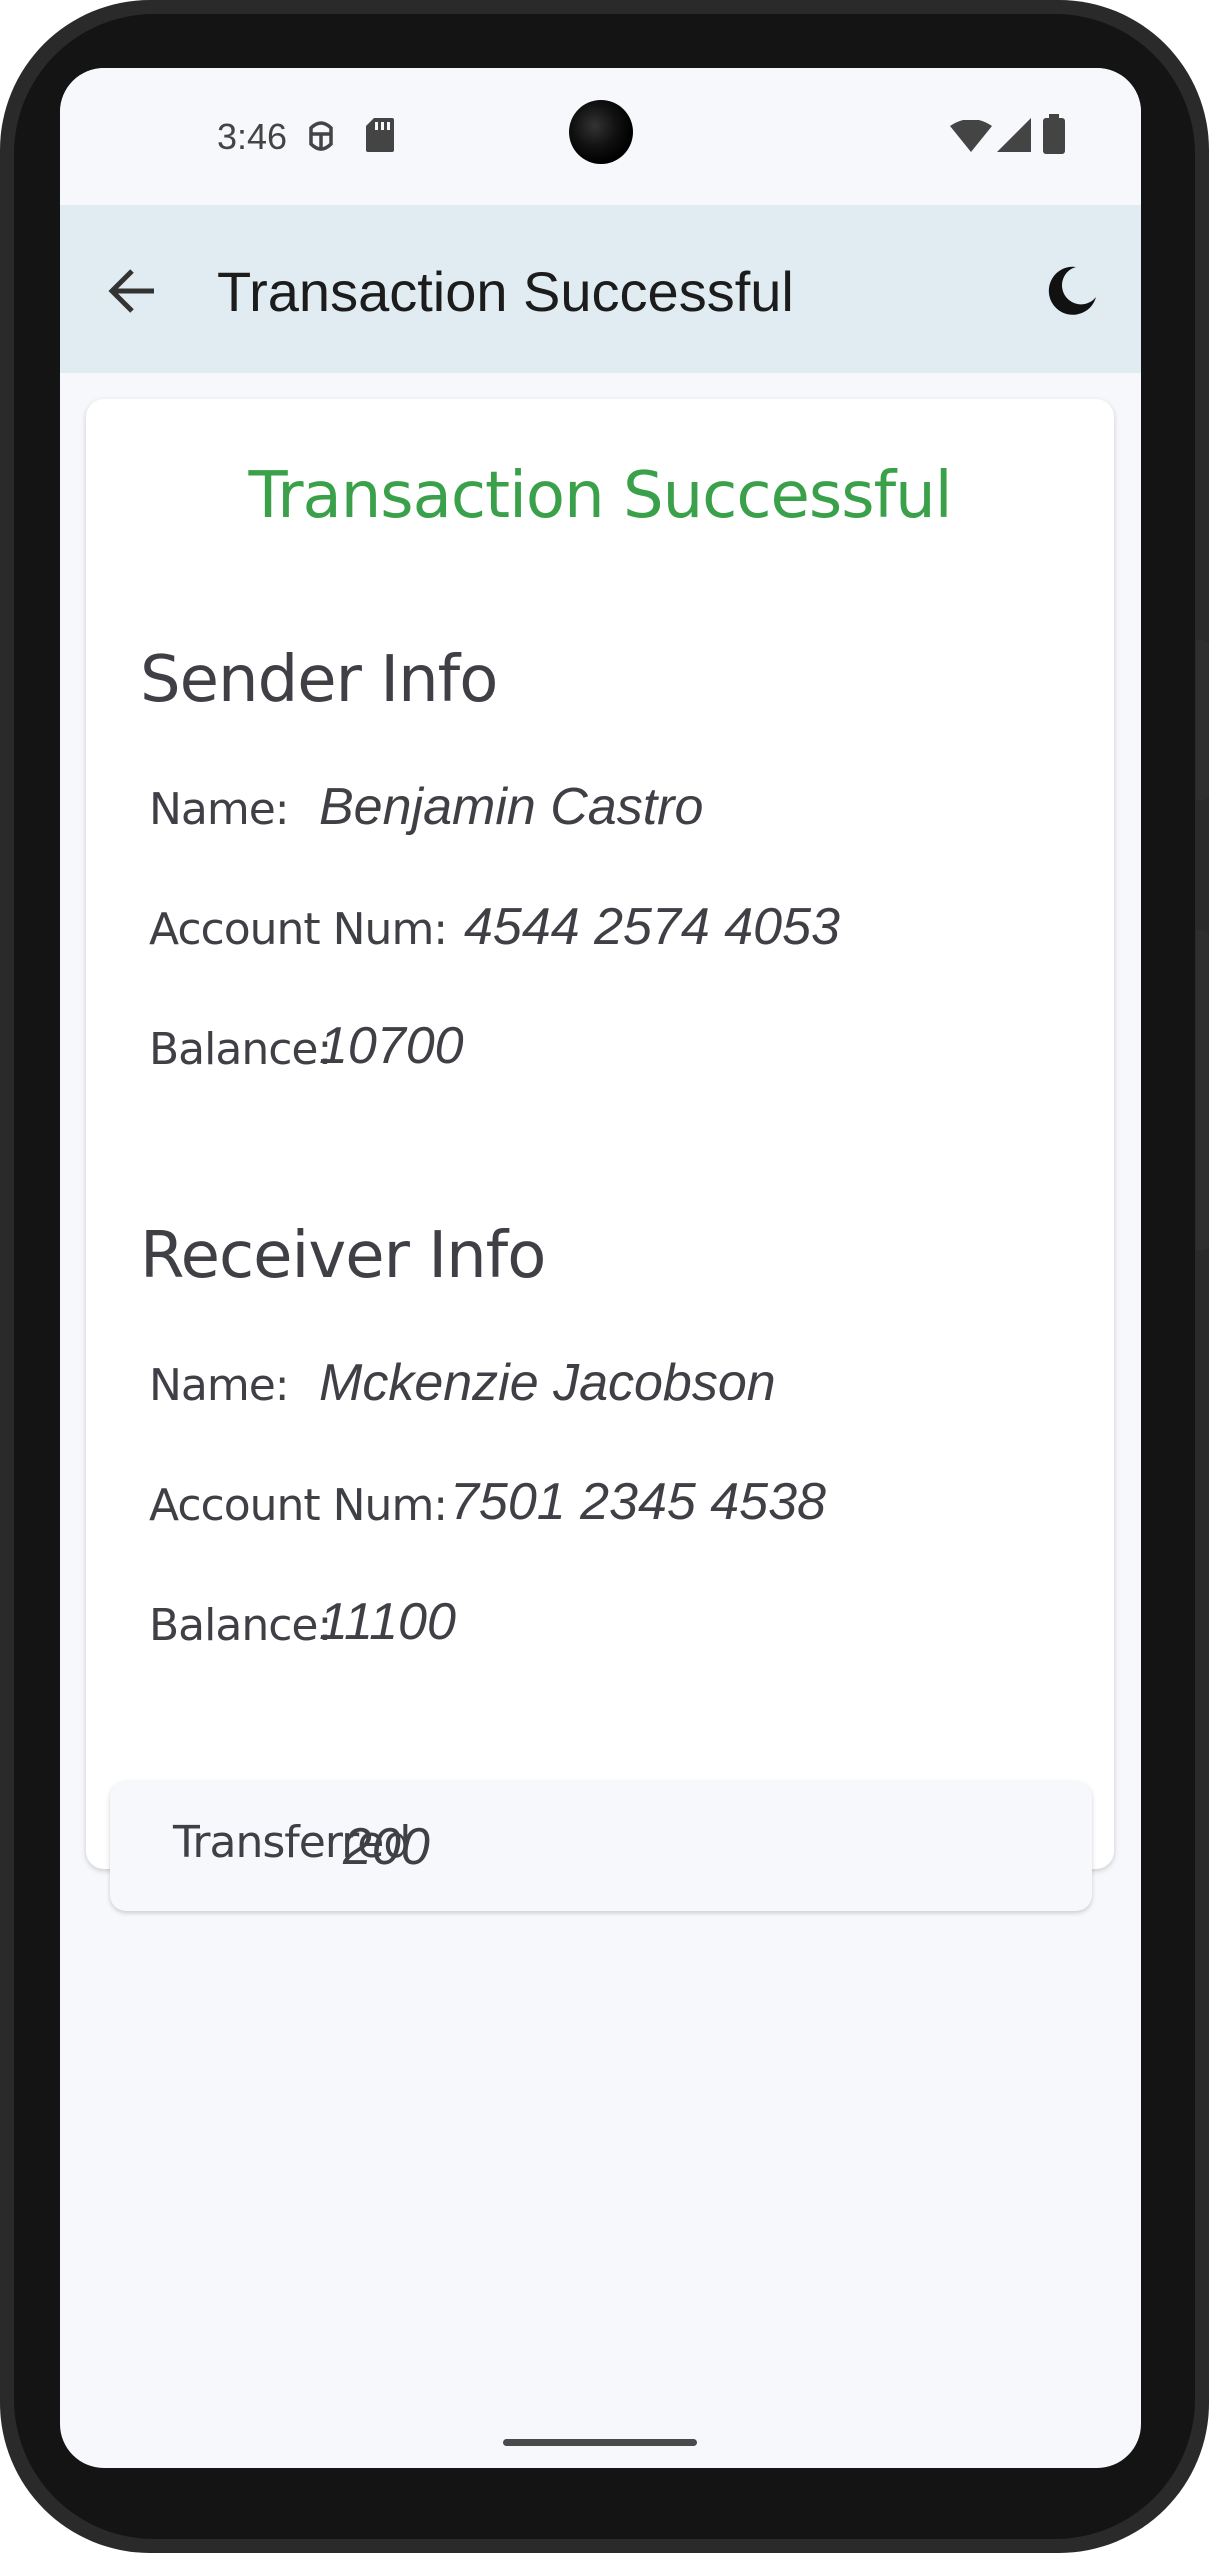  Describe the element at coordinates (386, 1847) in the screenshot. I see `transferred-amount: 200` at that location.